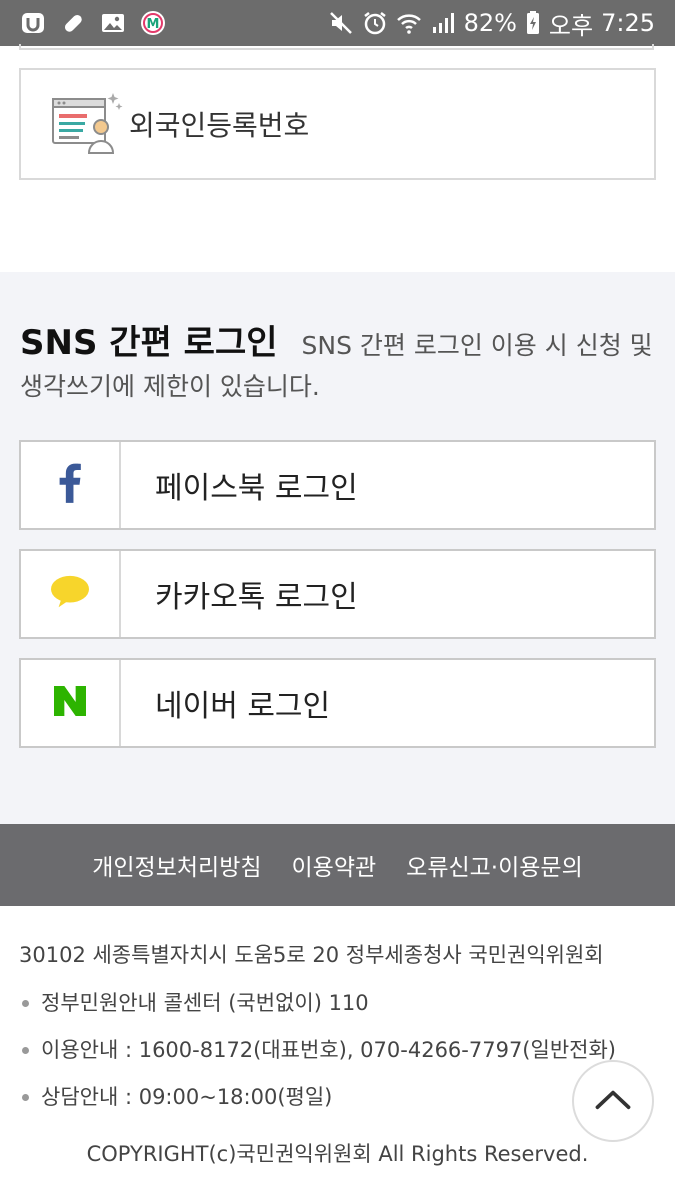 The width and height of the screenshot is (675, 1200). I want to click on foreigner-id-card-icon, so click(87, 124).